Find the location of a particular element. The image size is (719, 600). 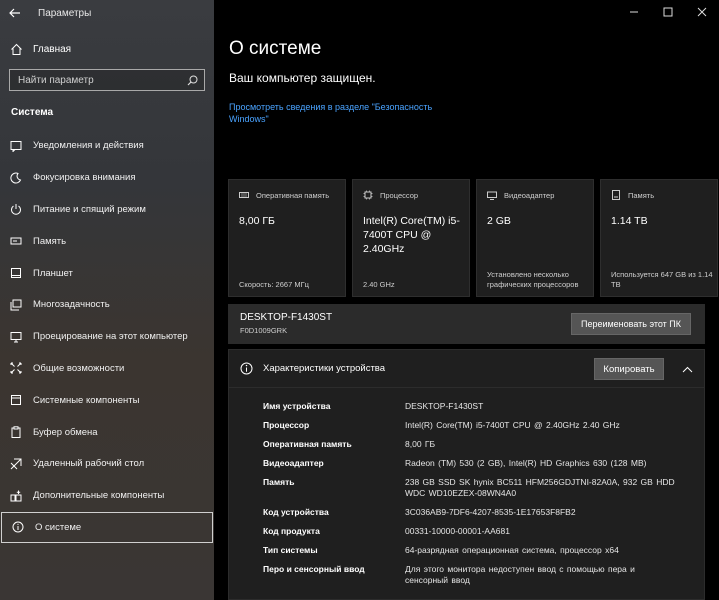

protection-status: Ваш компьютер защищен. is located at coordinates (302, 78).